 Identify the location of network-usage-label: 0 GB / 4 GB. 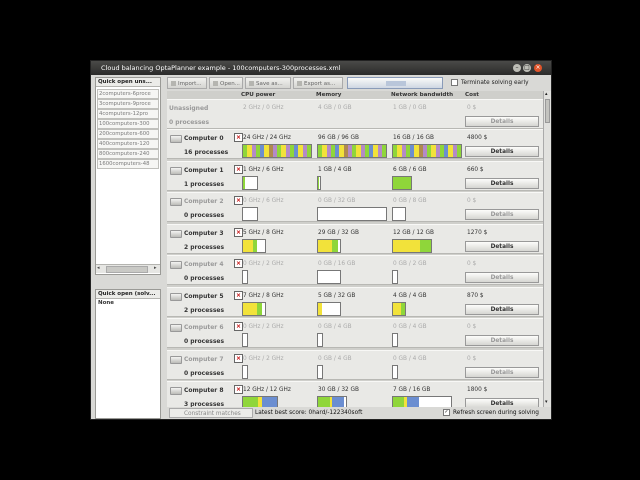
(410, 327).